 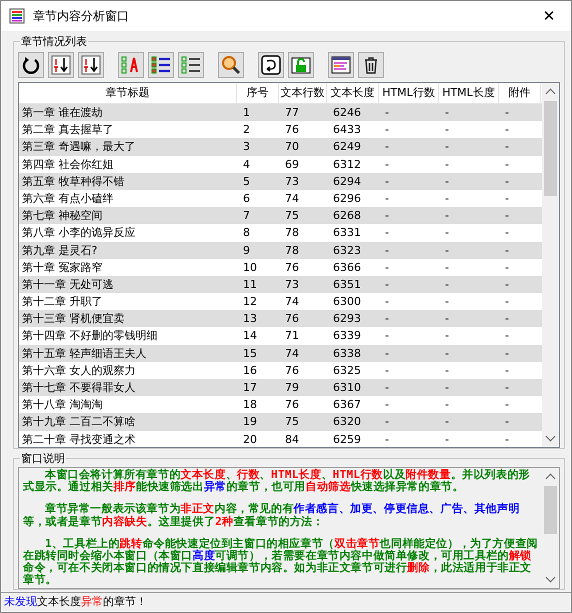 What do you see at coordinates (409, 93) in the screenshot?
I see `column-header: HTML行数` at bounding box center [409, 93].